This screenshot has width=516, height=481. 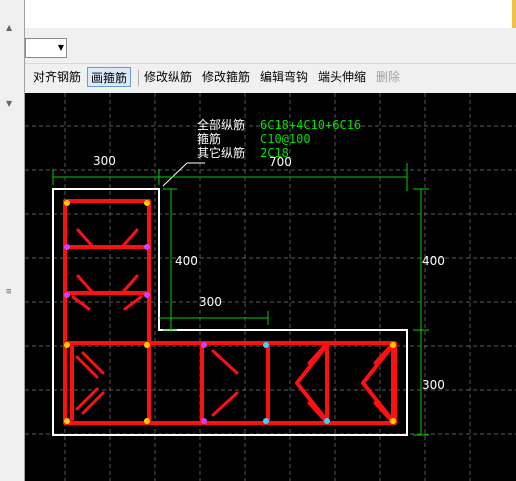 I want to click on label-other-long-rebar: 其它纵筋, so click(x=221, y=152).